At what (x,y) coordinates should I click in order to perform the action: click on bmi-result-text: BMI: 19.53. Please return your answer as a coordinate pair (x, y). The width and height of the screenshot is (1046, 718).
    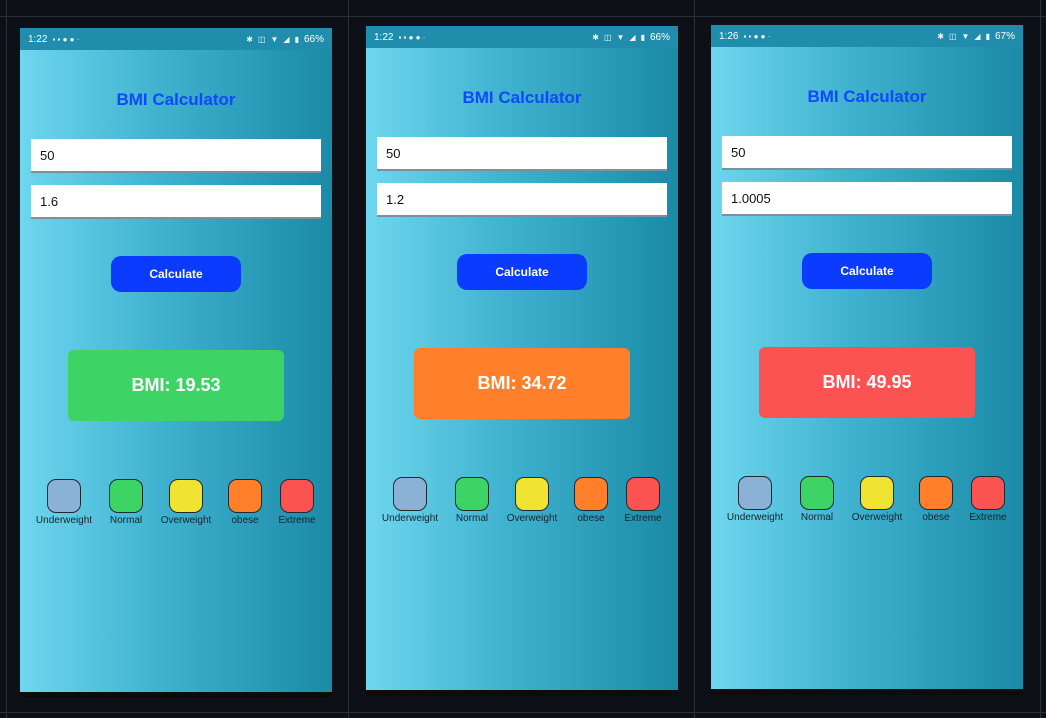
    Looking at the image, I should click on (176, 385).